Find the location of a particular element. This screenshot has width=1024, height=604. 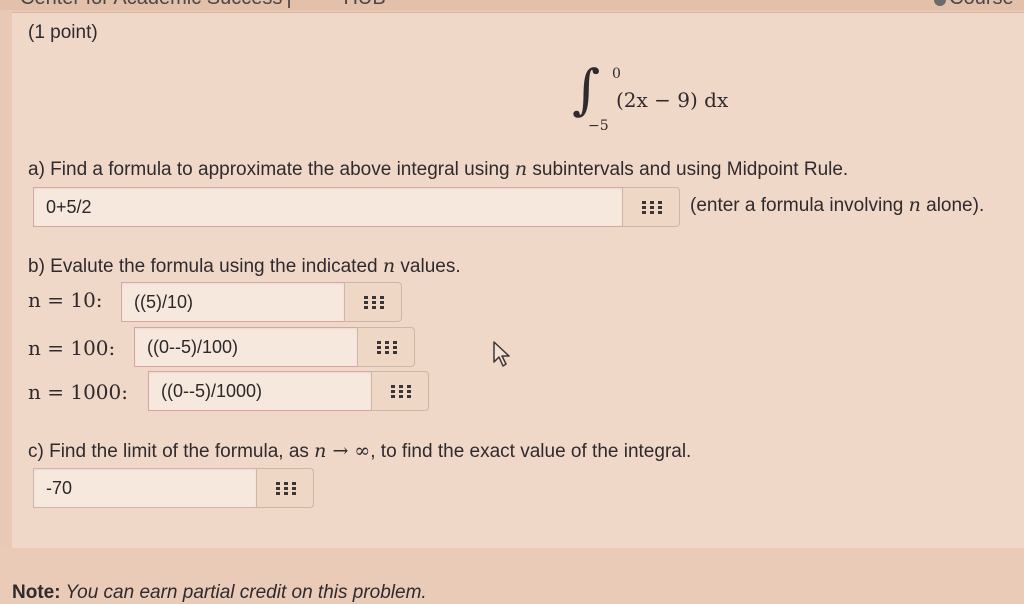

n1000-palette-button is located at coordinates (400, 391).